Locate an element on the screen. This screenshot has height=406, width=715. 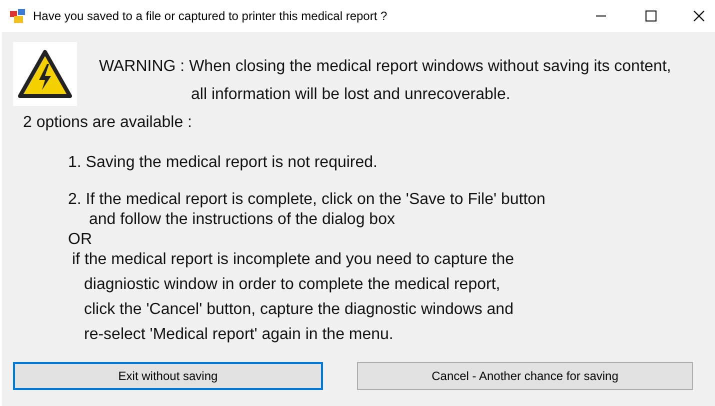
instruction-text: OR is located at coordinates (80, 239).